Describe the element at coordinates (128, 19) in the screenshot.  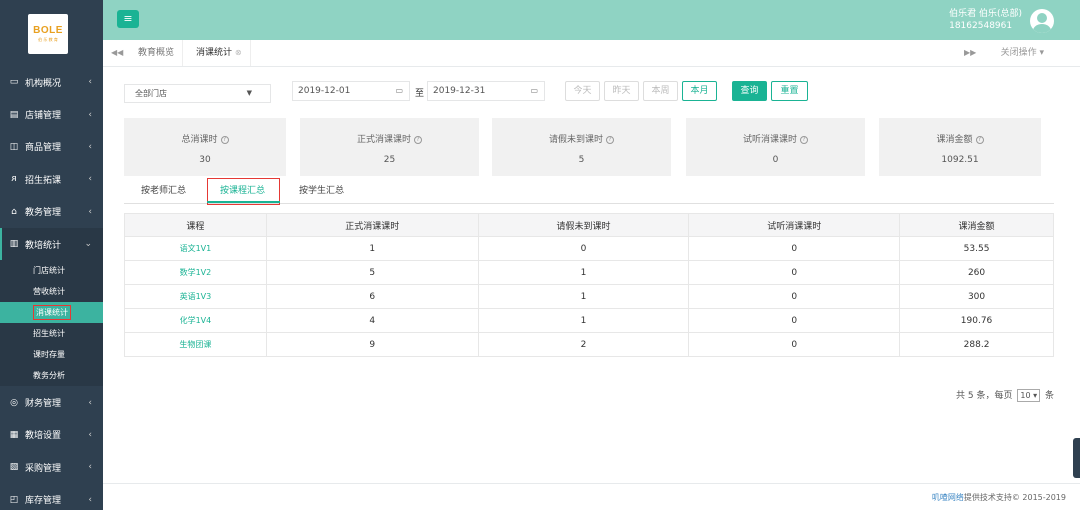
I see `menu-toggle-button: ≡` at that location.